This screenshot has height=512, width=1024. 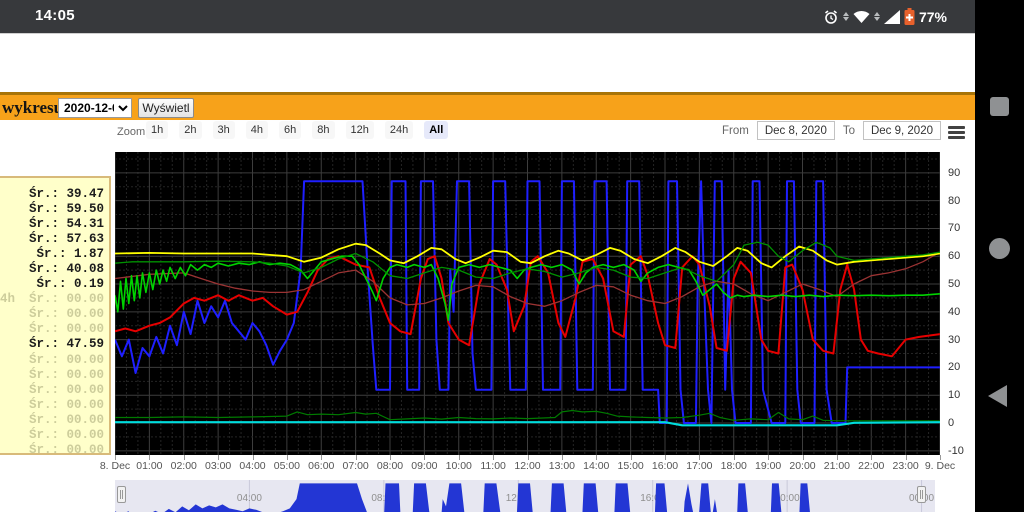 What do you see at coordinates (954, 228) in the screenshot?
I see `y-tick-label: 70` at bounding box center [954, 228].